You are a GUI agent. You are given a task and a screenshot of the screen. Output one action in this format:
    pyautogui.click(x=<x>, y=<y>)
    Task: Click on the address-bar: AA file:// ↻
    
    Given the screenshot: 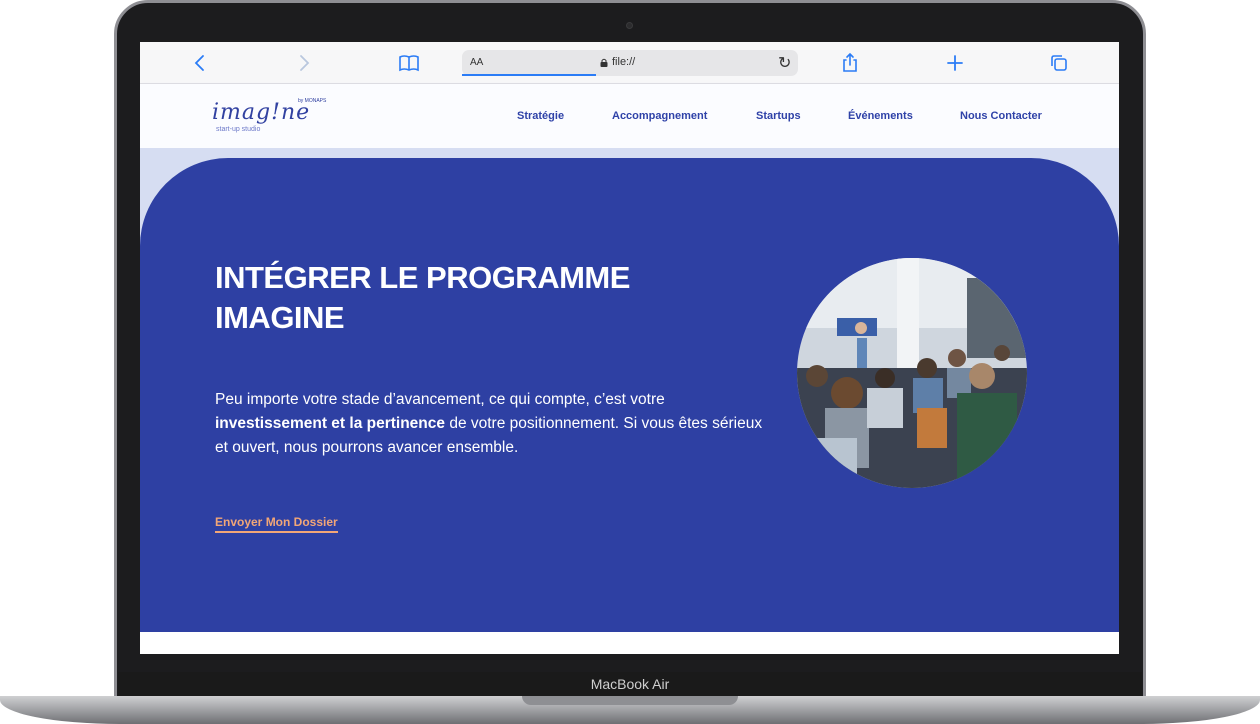 What is the action you would take?
    pyautogui.click(x=630, y=63)
    